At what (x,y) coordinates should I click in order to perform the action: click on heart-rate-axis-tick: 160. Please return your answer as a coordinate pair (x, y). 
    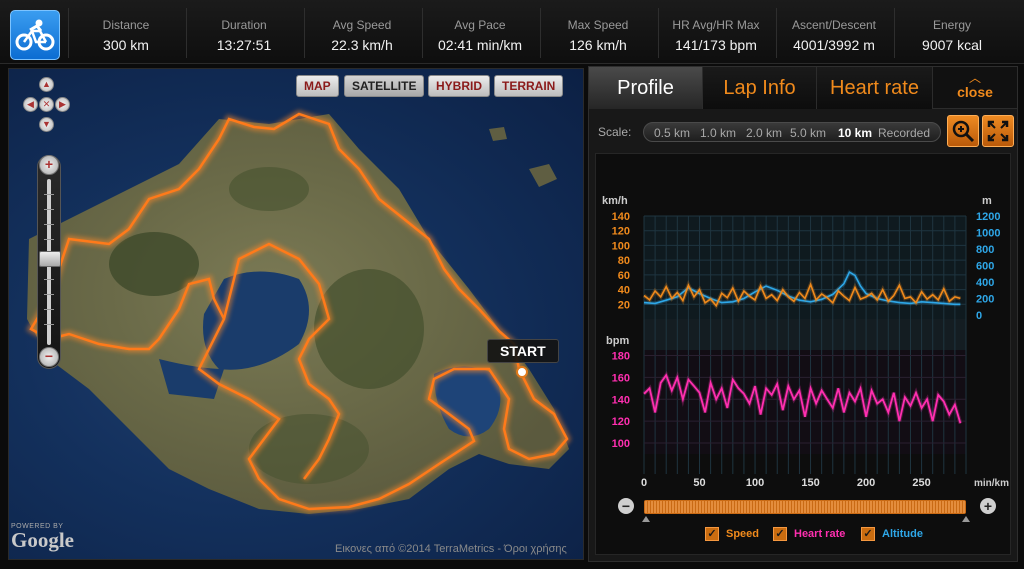
    Looking at the image, I should click on (621, 378).